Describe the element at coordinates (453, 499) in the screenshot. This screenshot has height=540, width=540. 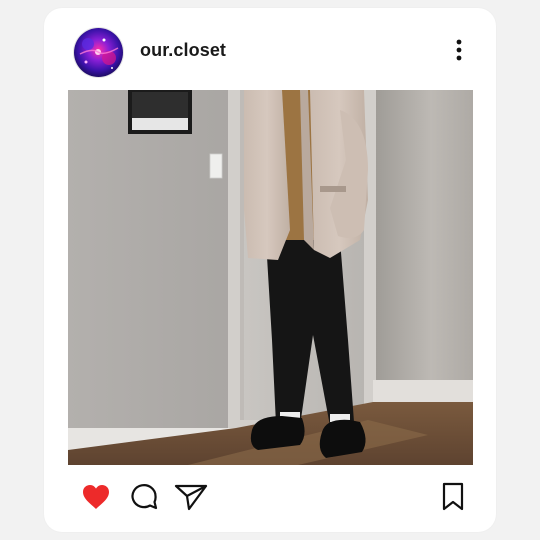
I see `bookmark-icon` at that location.